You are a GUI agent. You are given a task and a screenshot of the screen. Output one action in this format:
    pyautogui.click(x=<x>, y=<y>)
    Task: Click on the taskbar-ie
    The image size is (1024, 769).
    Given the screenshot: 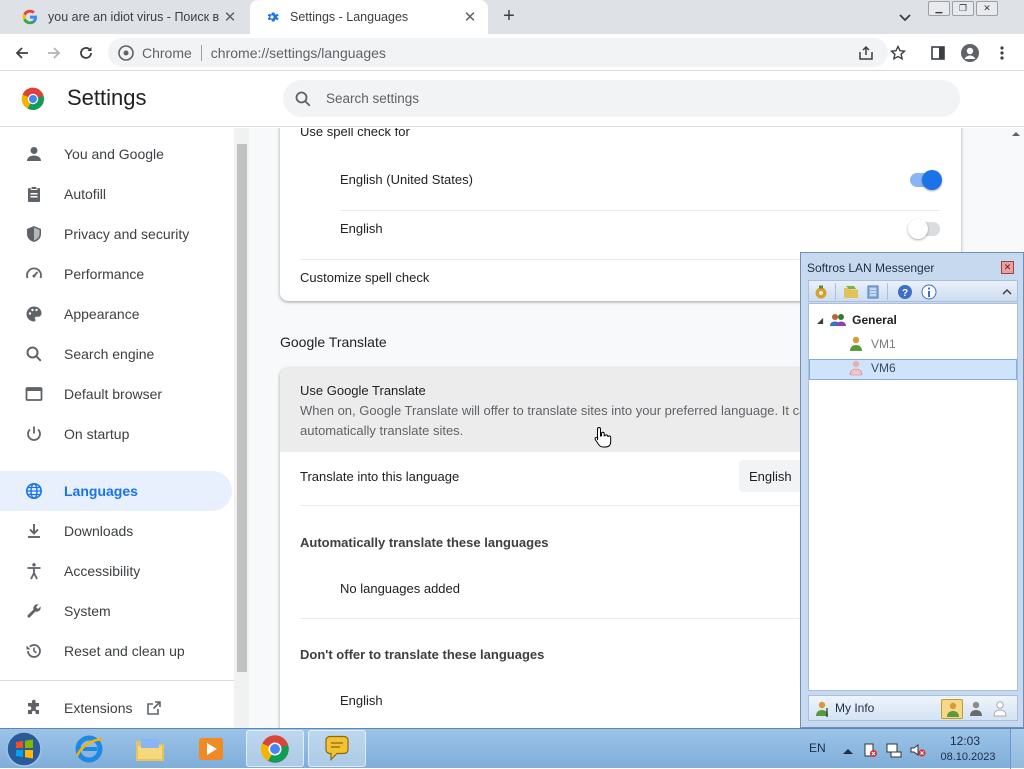 What is the action you would take?
    pyautogui.click(x=89, y=748)
    